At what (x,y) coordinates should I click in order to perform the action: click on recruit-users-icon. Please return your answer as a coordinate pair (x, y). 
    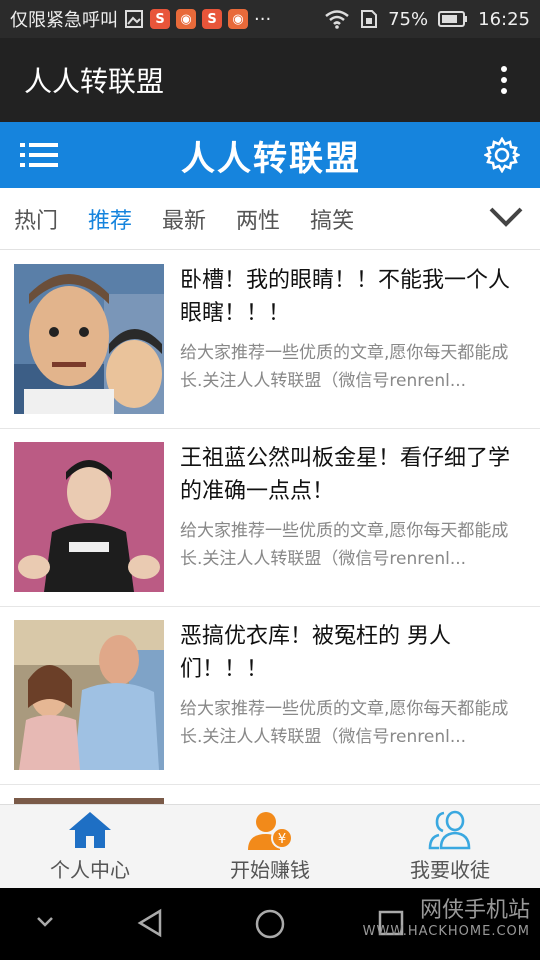
    Looking at the image, I should click on (449, 830).